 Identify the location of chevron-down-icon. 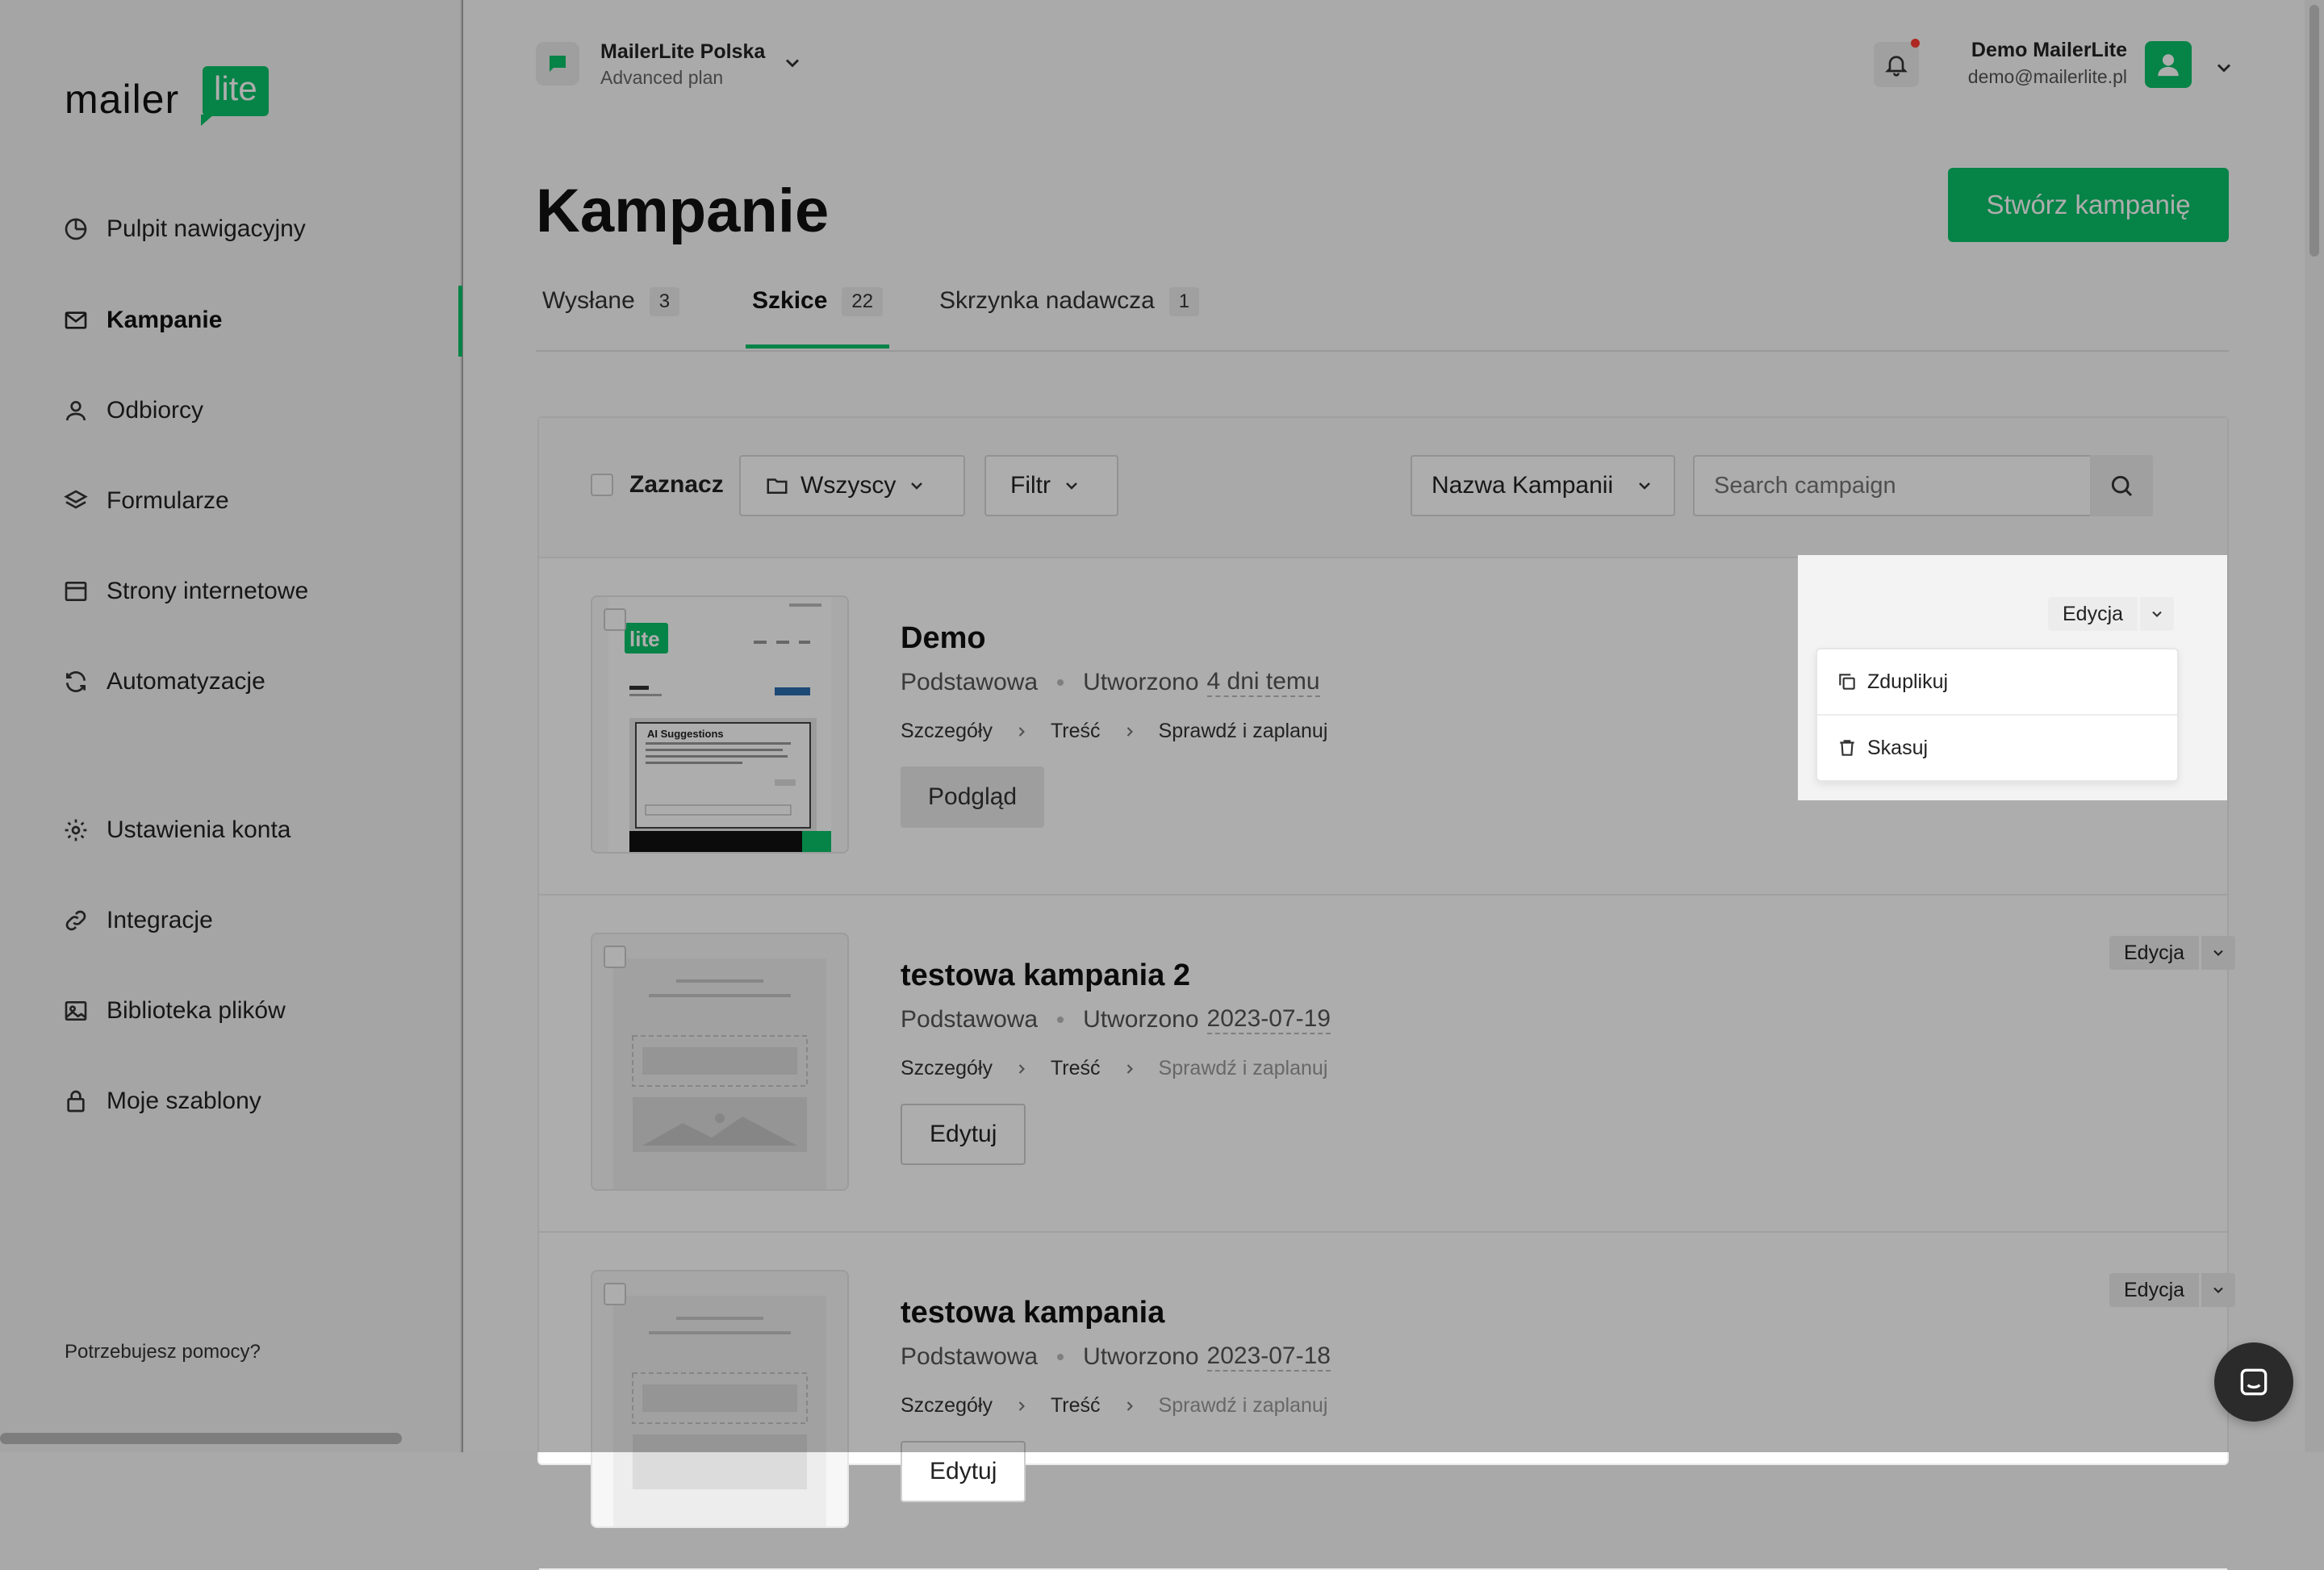
(2157, 614).